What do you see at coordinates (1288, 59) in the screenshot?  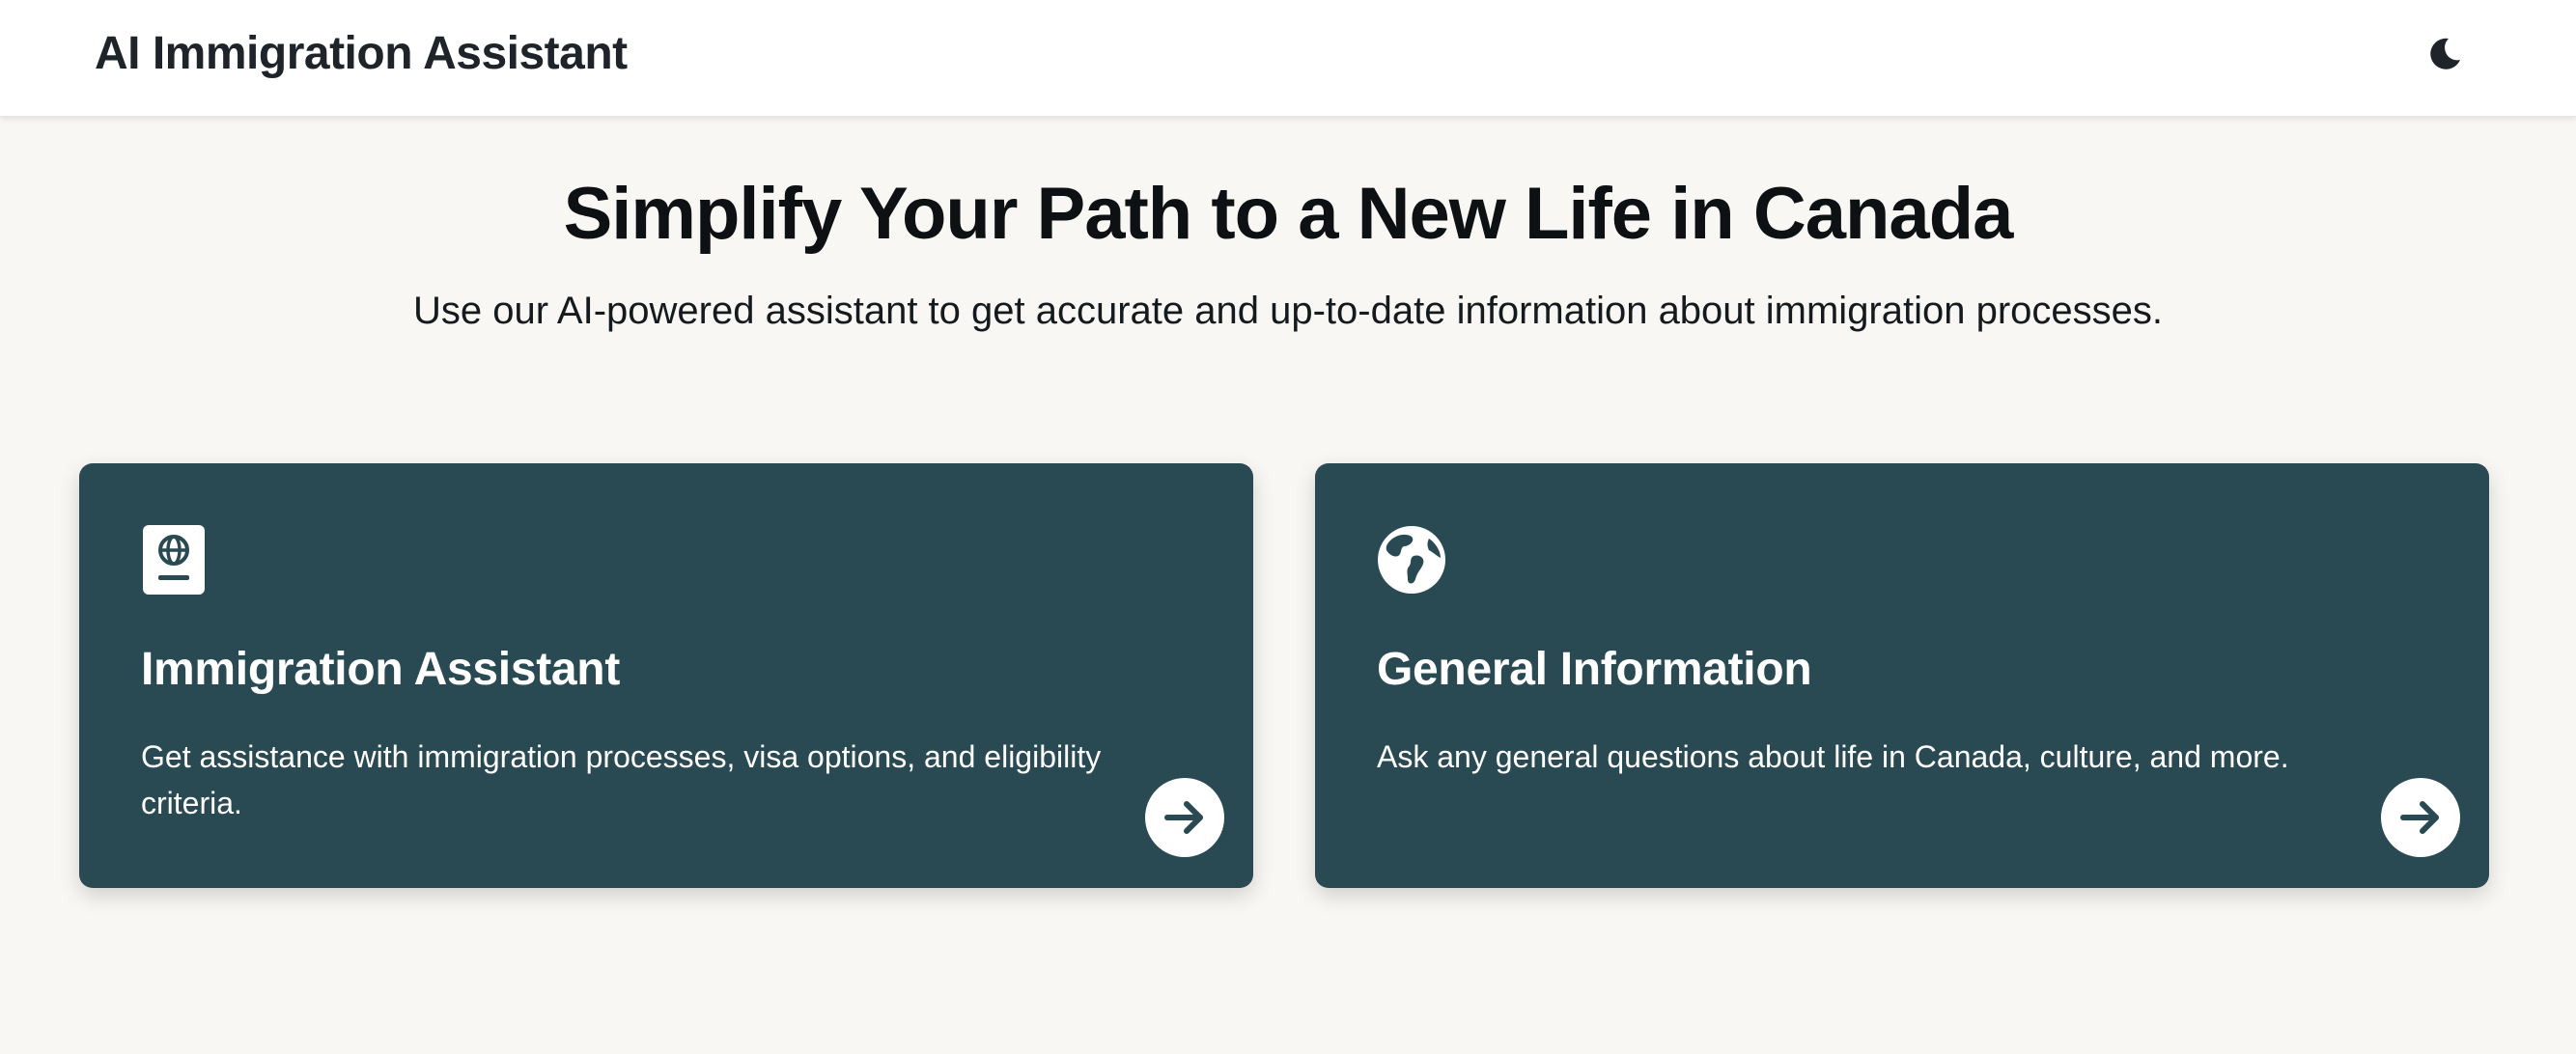 I see `top-nav-bar: AI Immigration Assistant` at bounding box center [1288, 59].